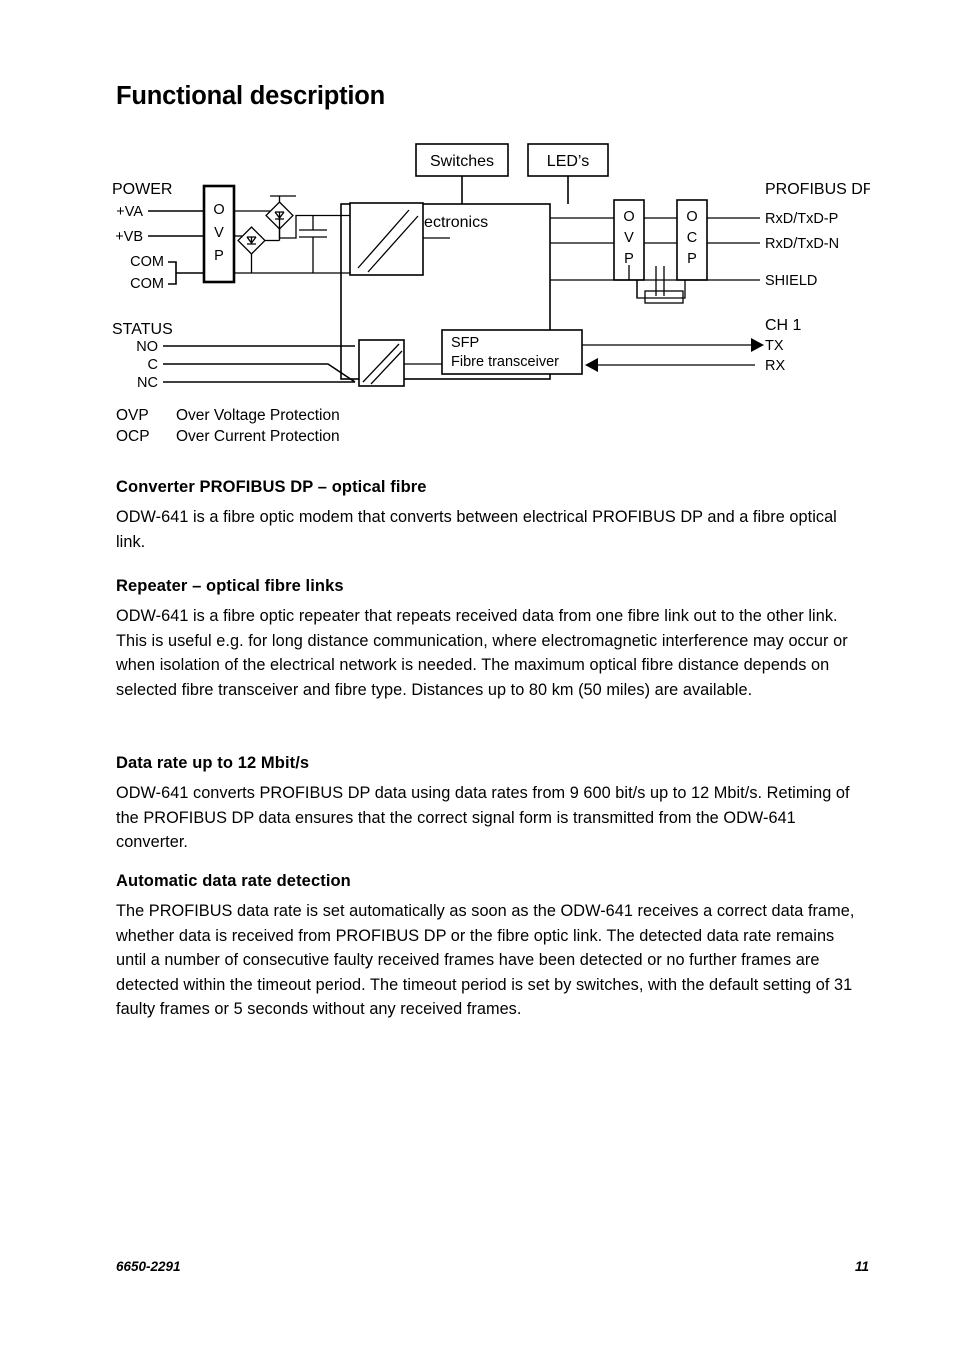 The height and width of the screenshot is (1354, 954). What do you see at coordinates (147, 383) in the screenshot?
I see `status-terminal-nc-label: NC` at bounding box center [147, 383].